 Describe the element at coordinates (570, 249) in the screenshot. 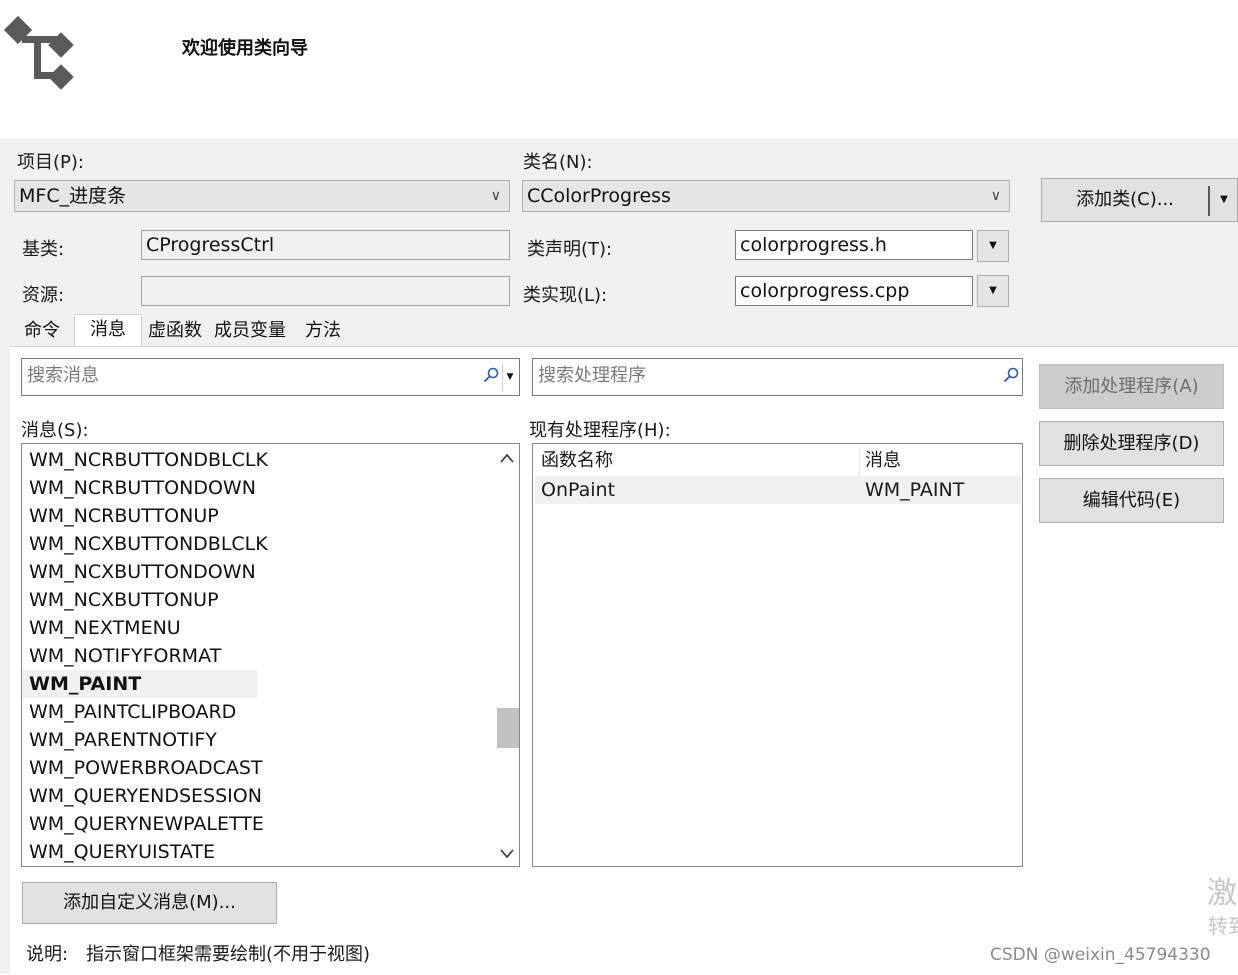

I see `class-decl-label: 类声明(T):` at that location.